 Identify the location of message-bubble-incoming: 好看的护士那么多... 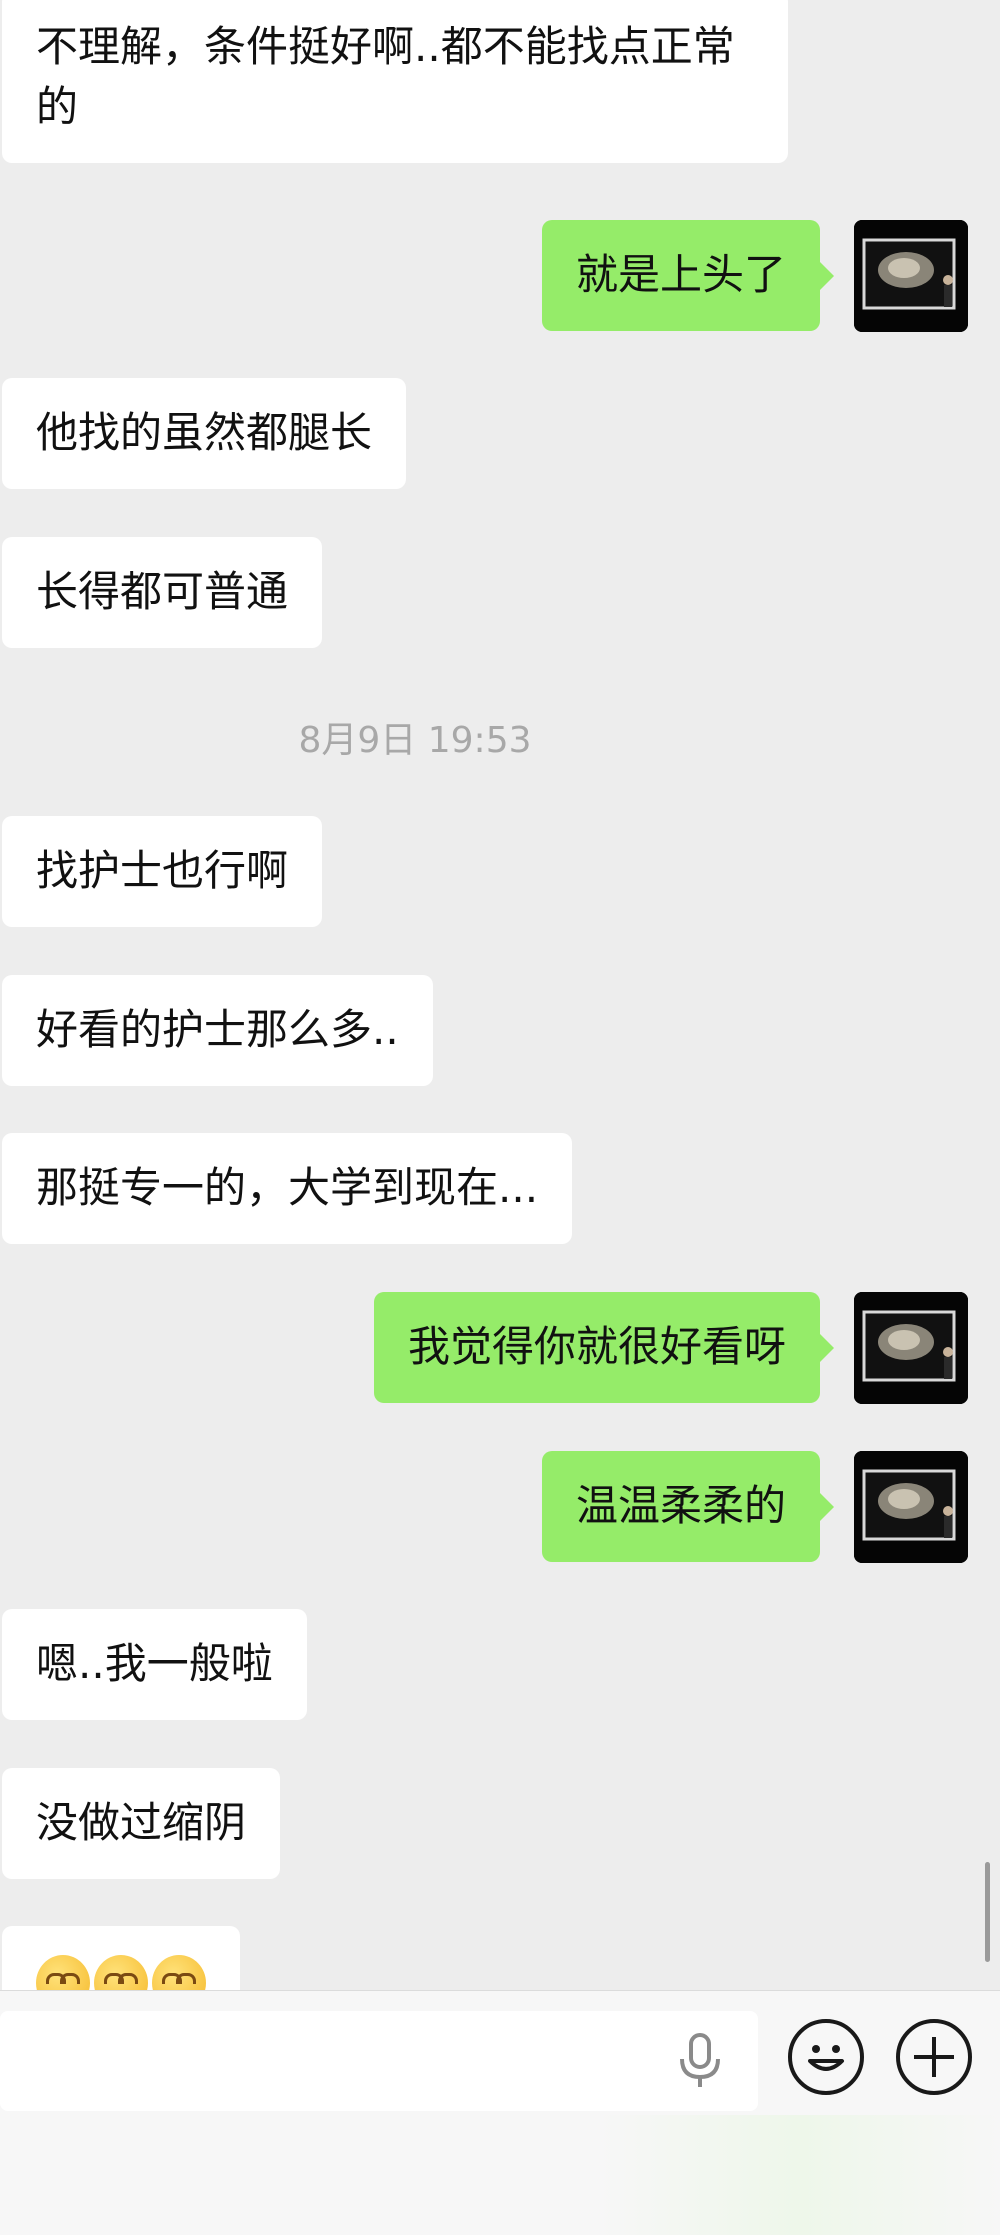
(217, 1030).